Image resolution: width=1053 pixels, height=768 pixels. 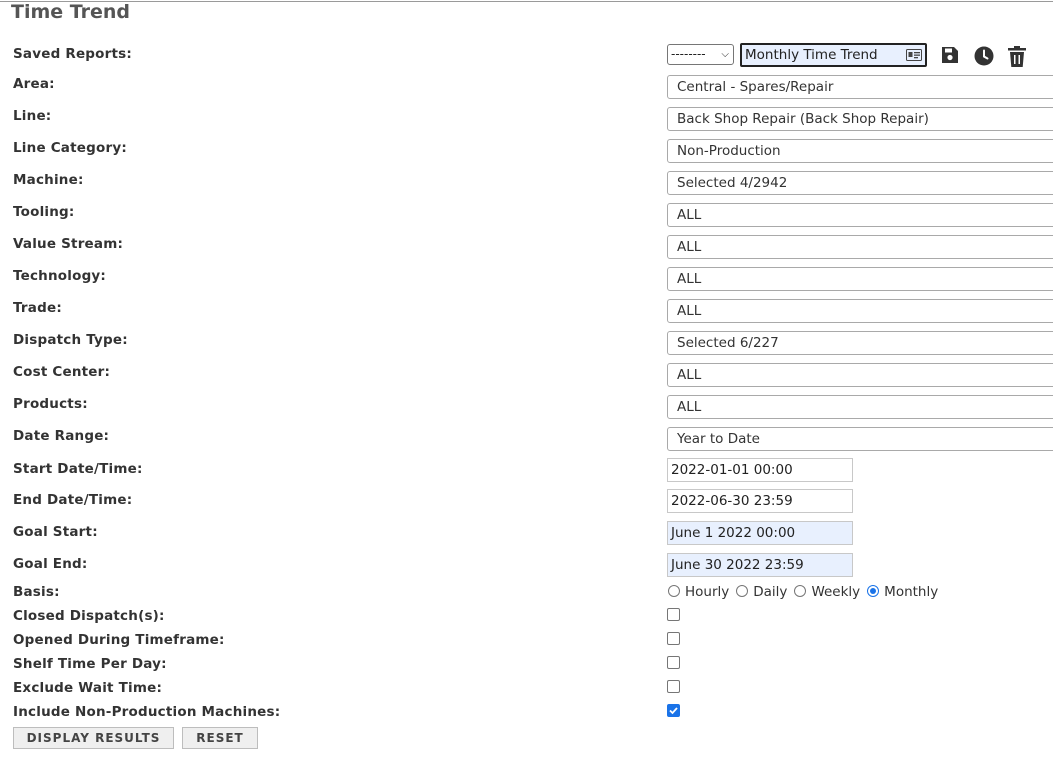 What do you see at coordinates (950, 55) in the screenshot?
I see `save-icon` at bounding box center [950, 55].